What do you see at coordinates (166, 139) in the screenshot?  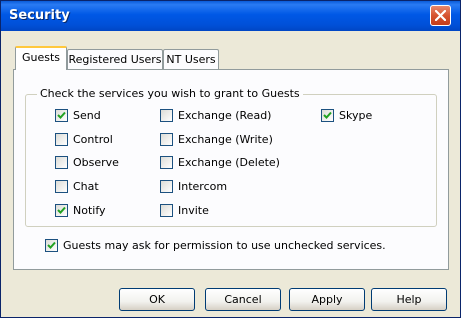 I see `exchange-write-checkbox` at bounding box center [166, 139].